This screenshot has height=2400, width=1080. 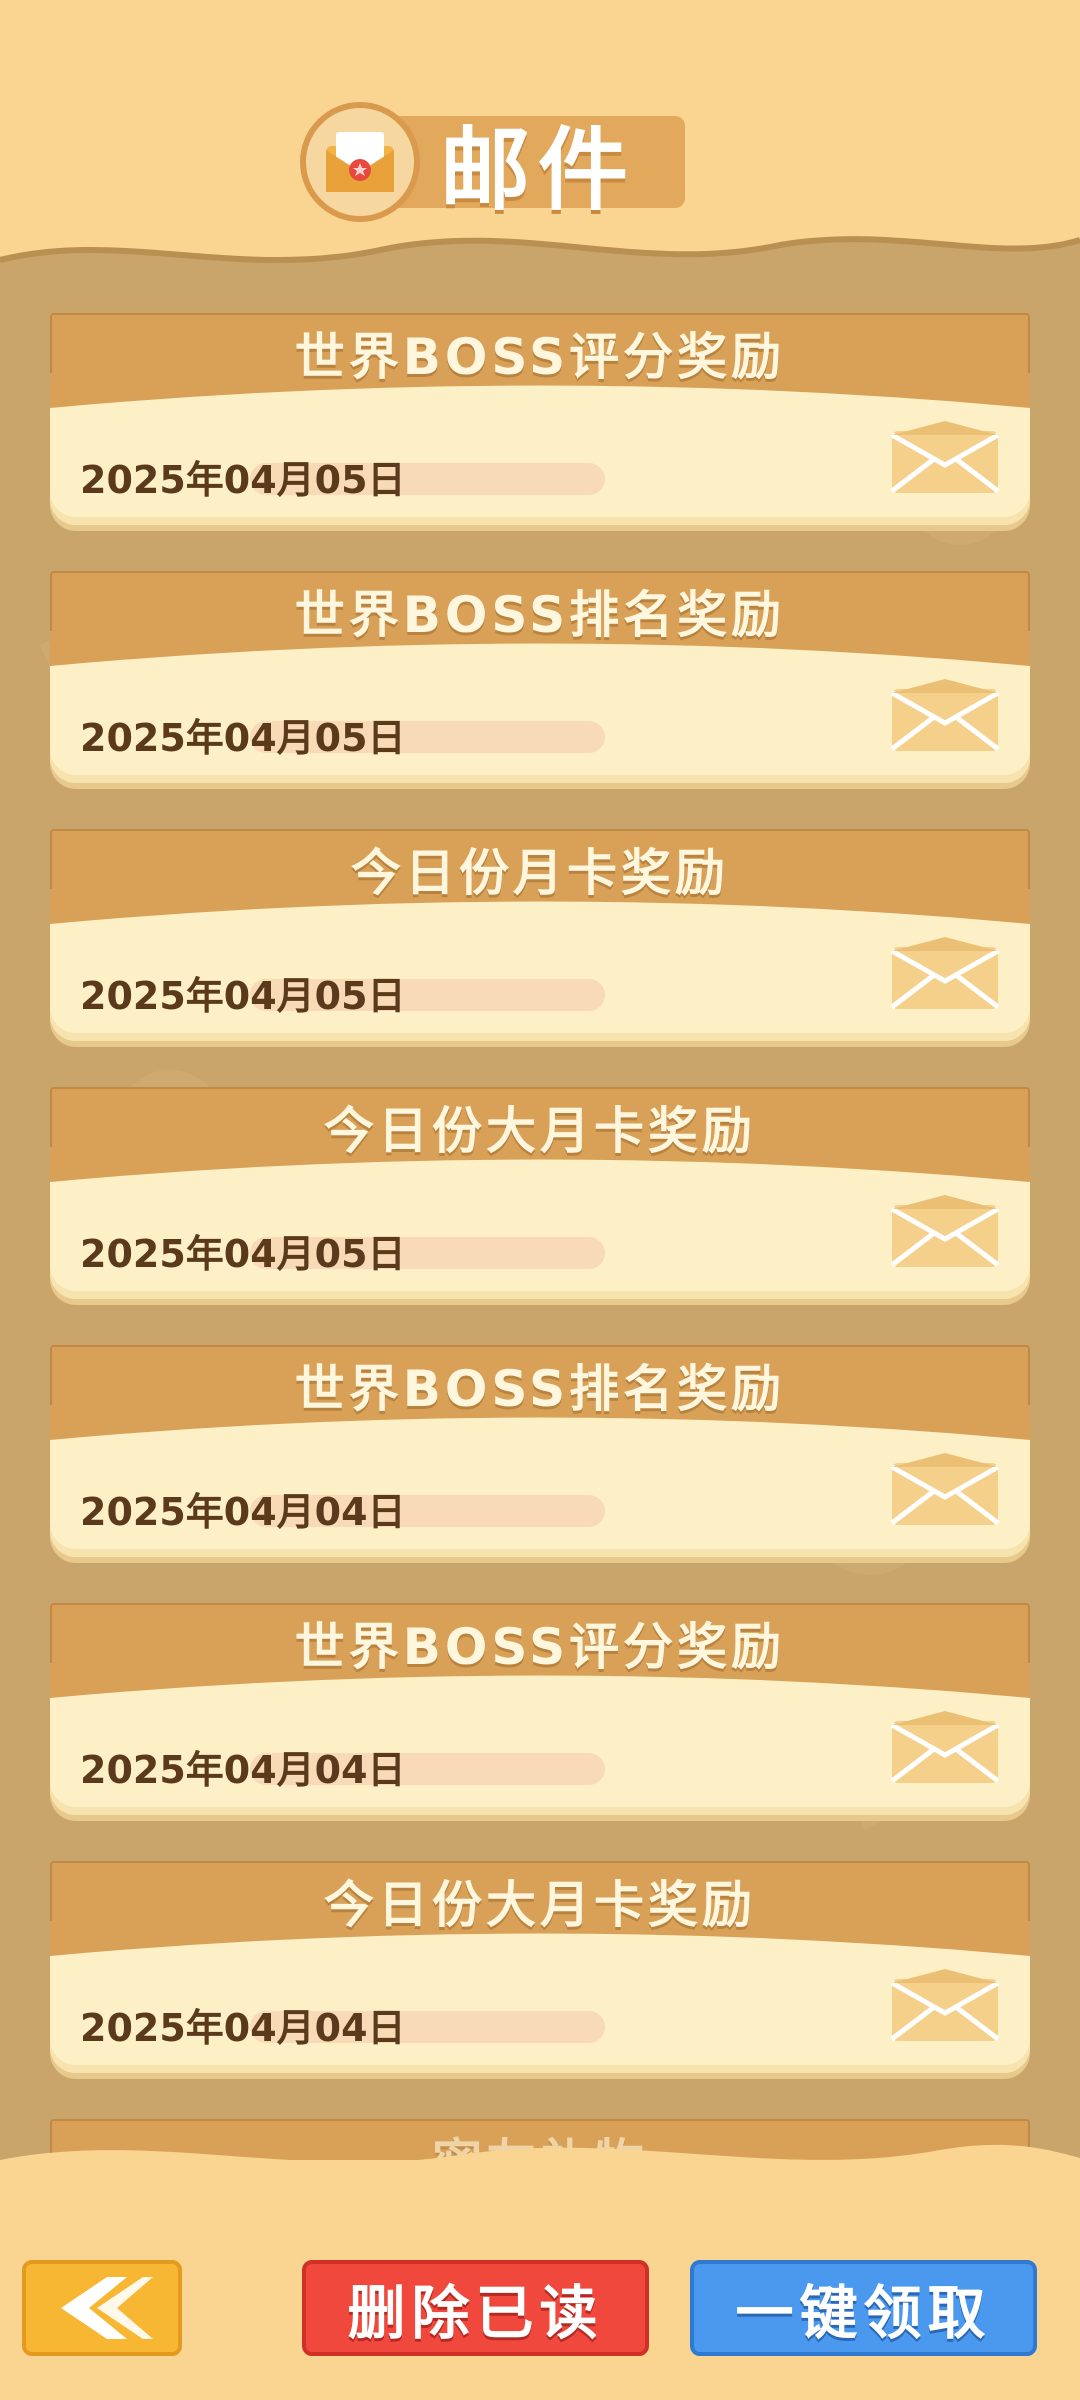 What do you see at coordinates (863, 2308) in the screenshot?
I see `claim-all-button: 一键领取` at bounding box center [863, 2308].